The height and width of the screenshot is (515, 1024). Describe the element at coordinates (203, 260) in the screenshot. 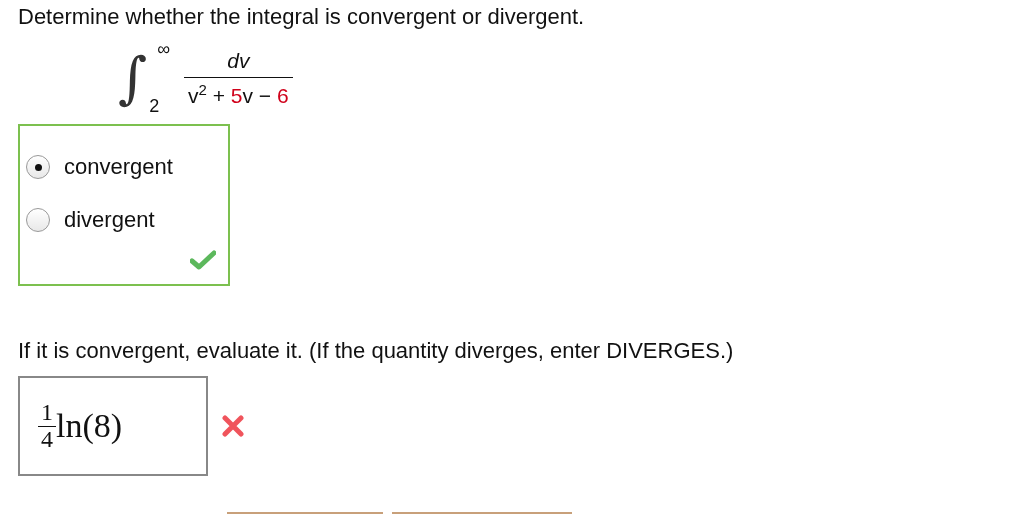

I see `checkmark-icon` at that location.